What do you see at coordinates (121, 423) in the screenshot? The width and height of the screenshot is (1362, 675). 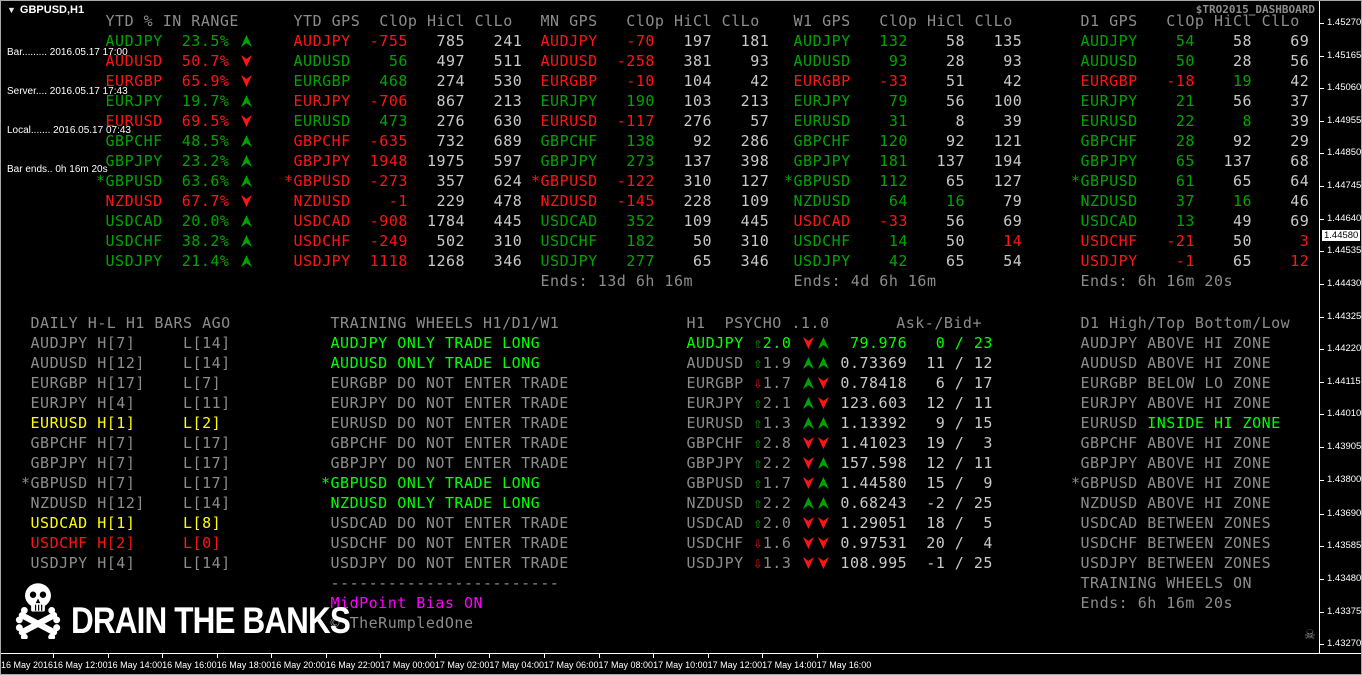 I see `text-cell: EURUSD H[1] L[2]` at bounding box center [121, 423].